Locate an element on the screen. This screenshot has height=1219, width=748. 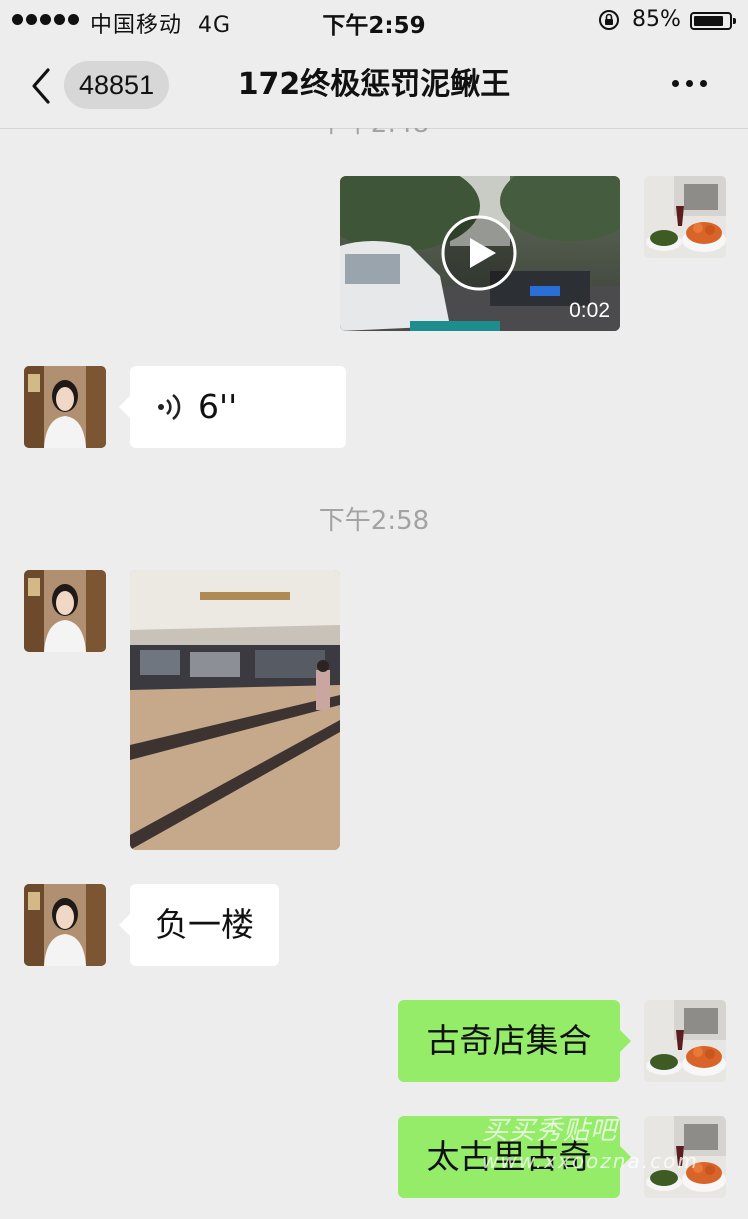
text-message: 负一楼 is located at coordinates (199, 925).